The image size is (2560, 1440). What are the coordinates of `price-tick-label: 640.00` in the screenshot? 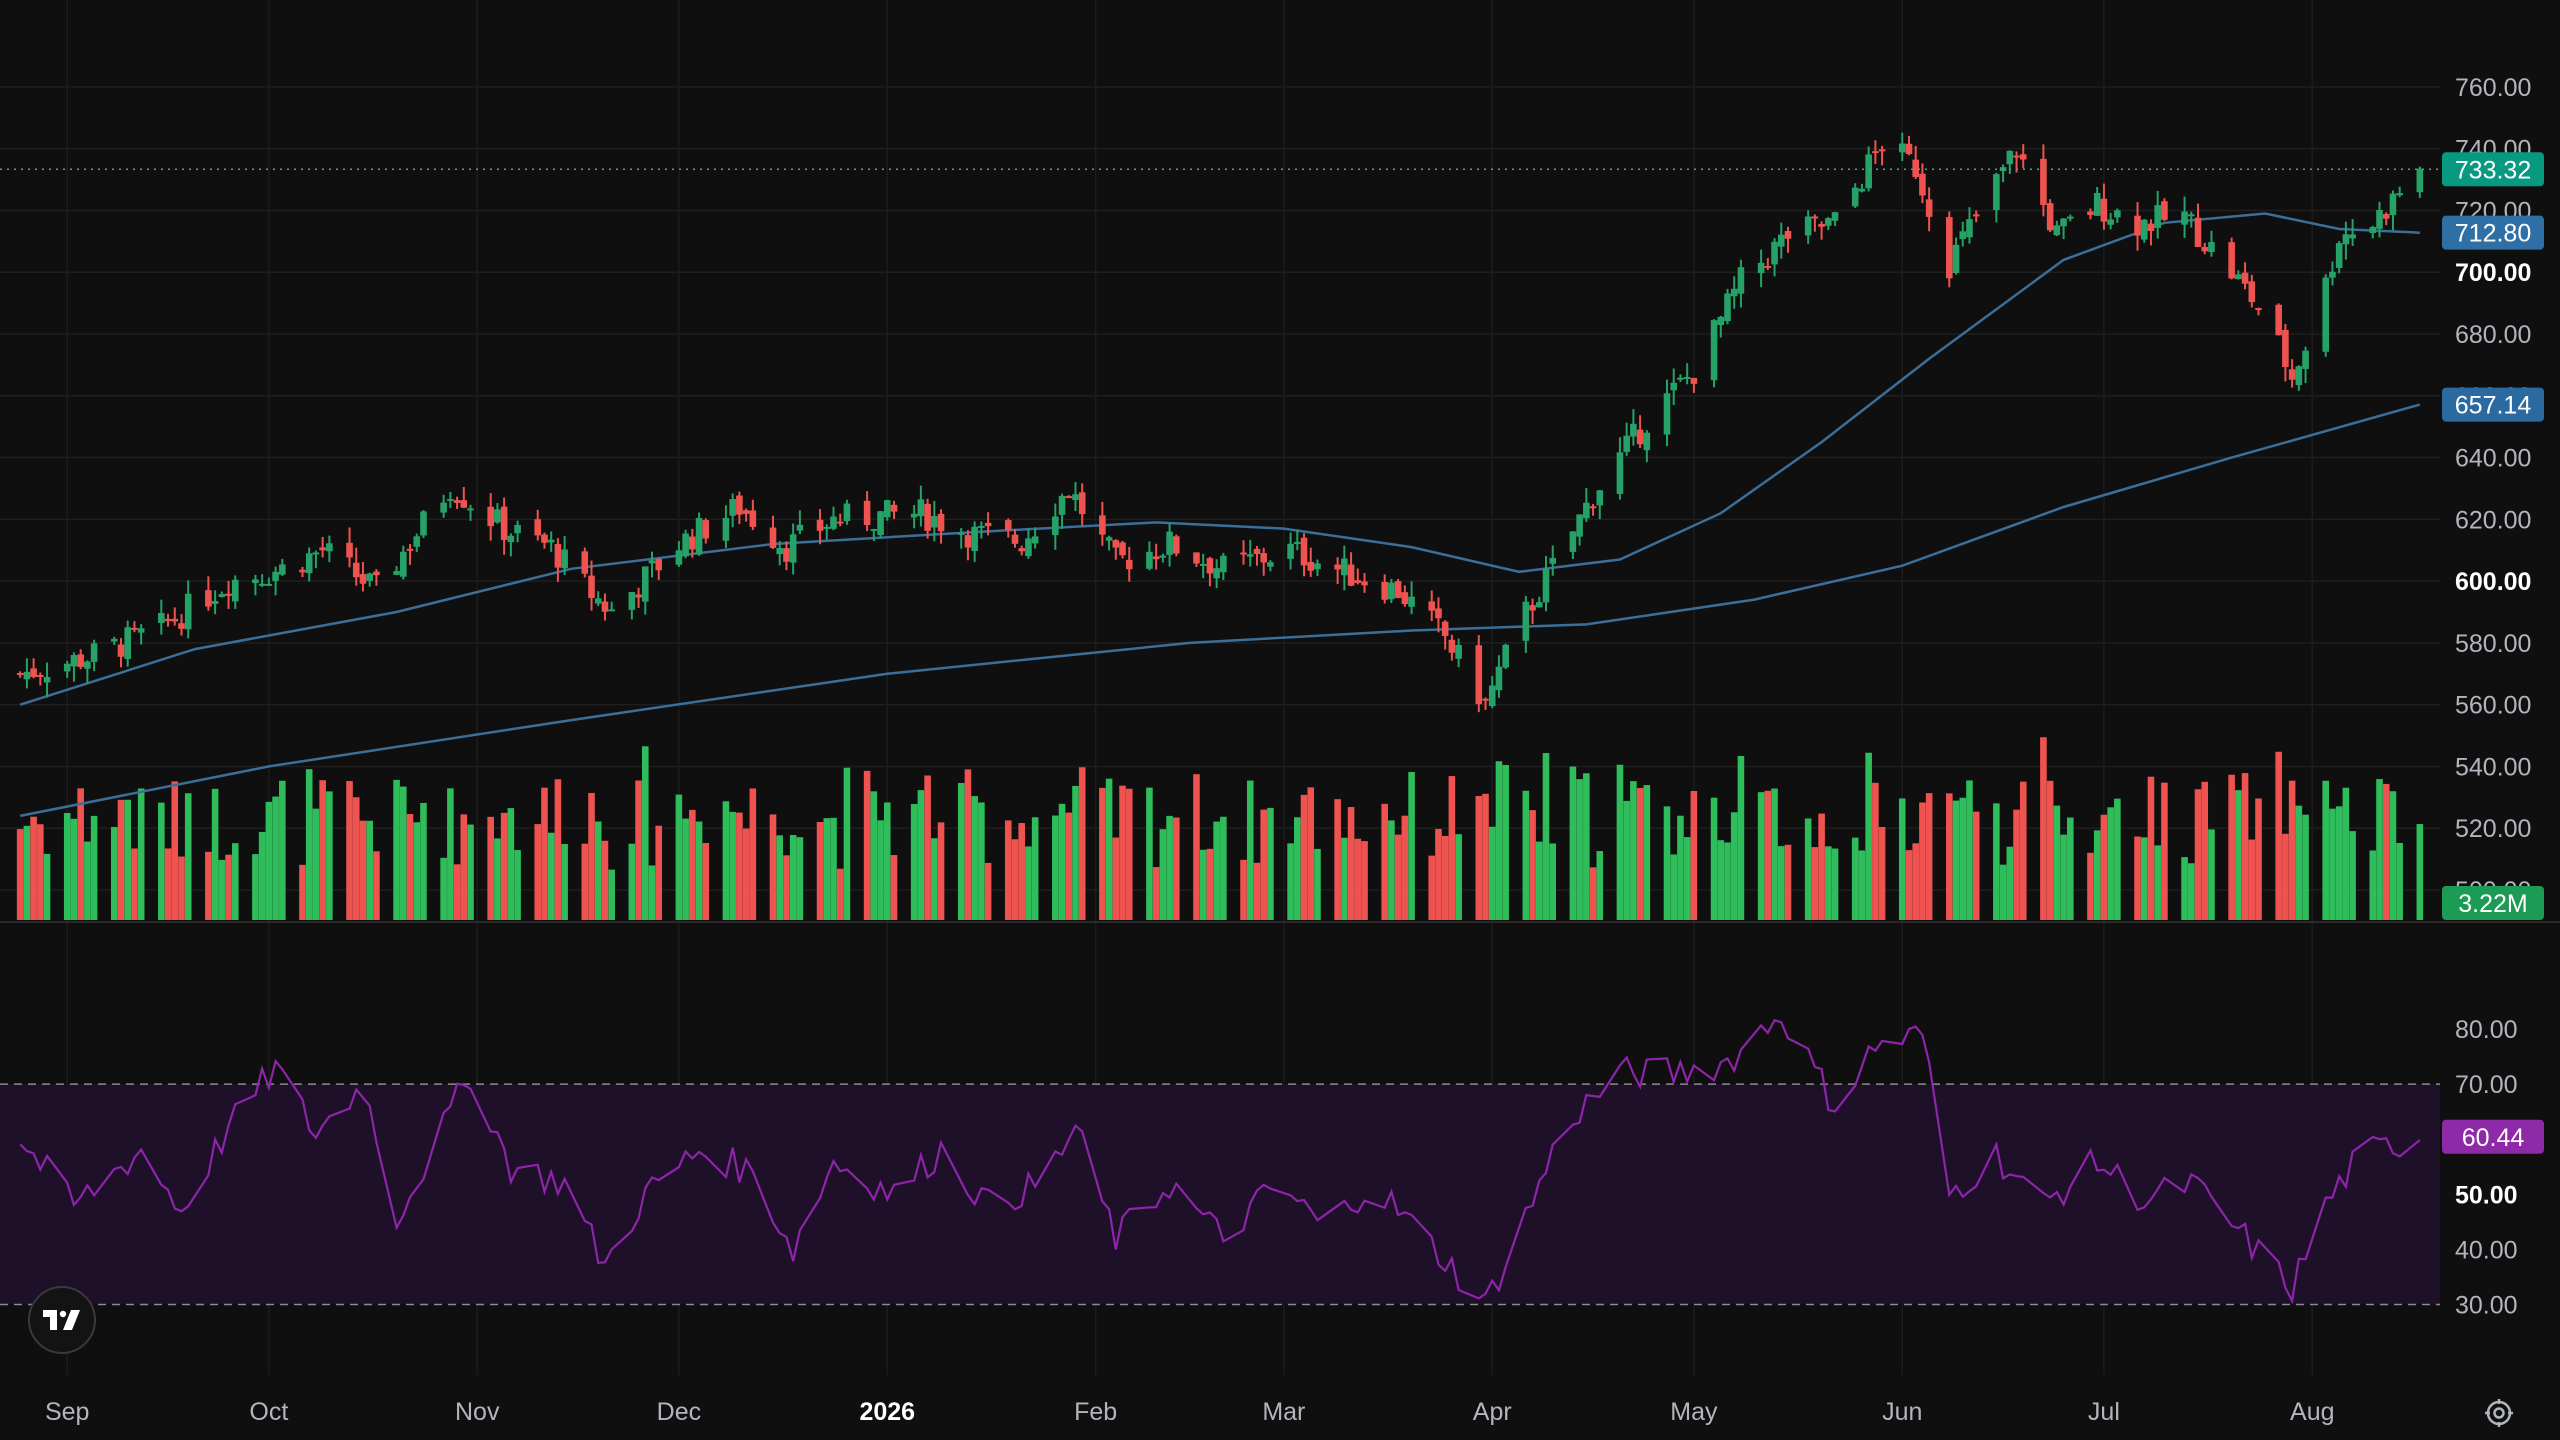 It's located at (2493, 459).